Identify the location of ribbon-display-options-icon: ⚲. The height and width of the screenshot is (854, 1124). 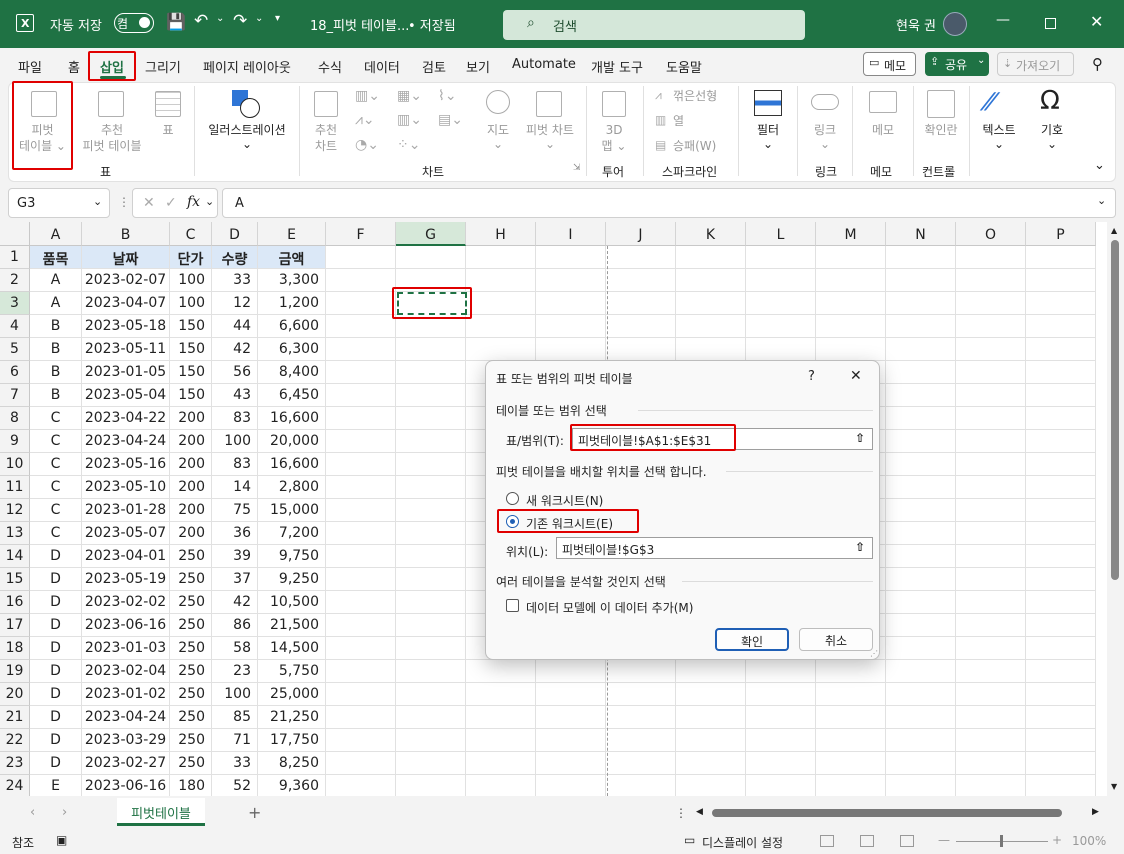
(1097, 64).